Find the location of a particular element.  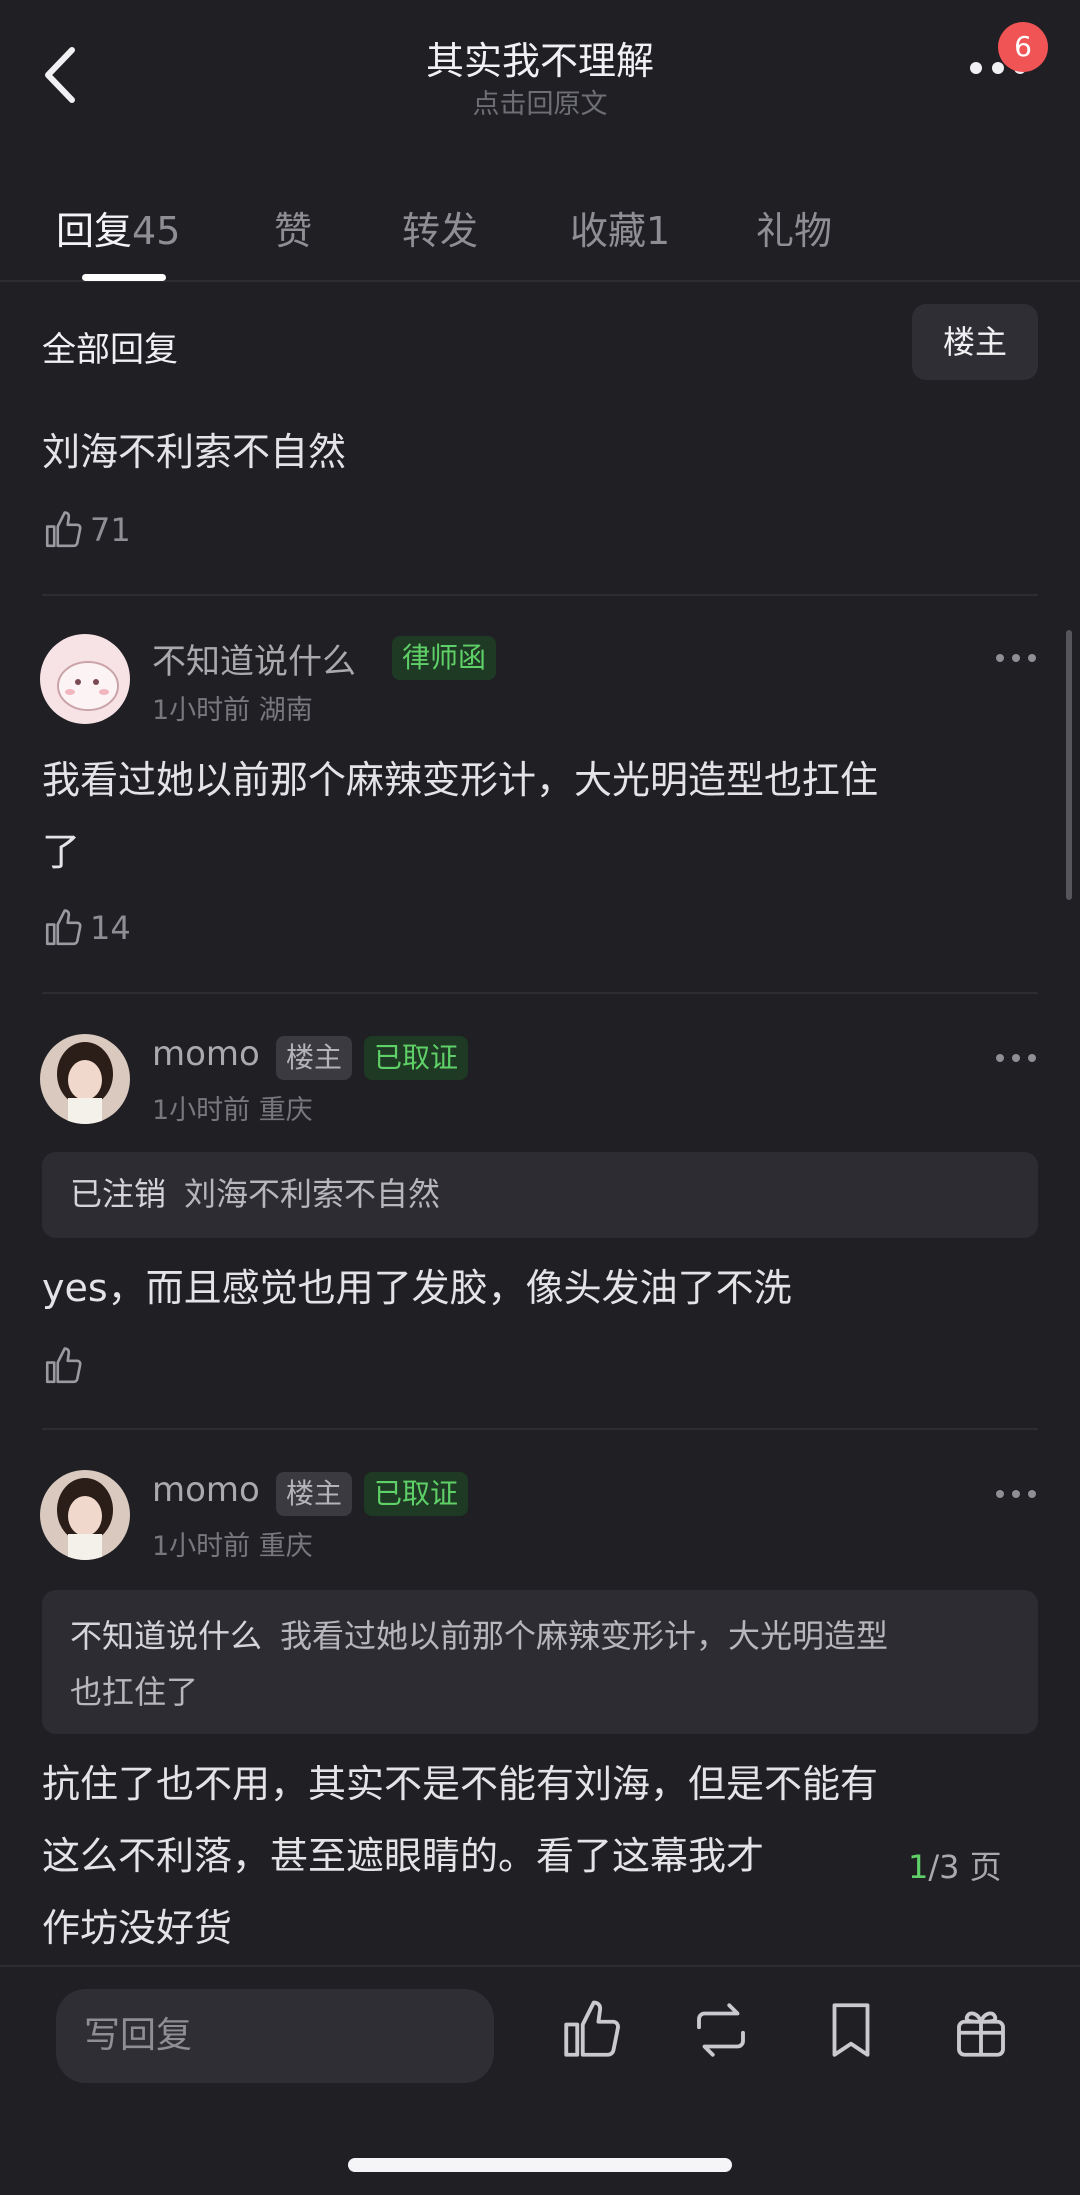

quoted-user: 已注销 is located at coordinates (118, 1194).